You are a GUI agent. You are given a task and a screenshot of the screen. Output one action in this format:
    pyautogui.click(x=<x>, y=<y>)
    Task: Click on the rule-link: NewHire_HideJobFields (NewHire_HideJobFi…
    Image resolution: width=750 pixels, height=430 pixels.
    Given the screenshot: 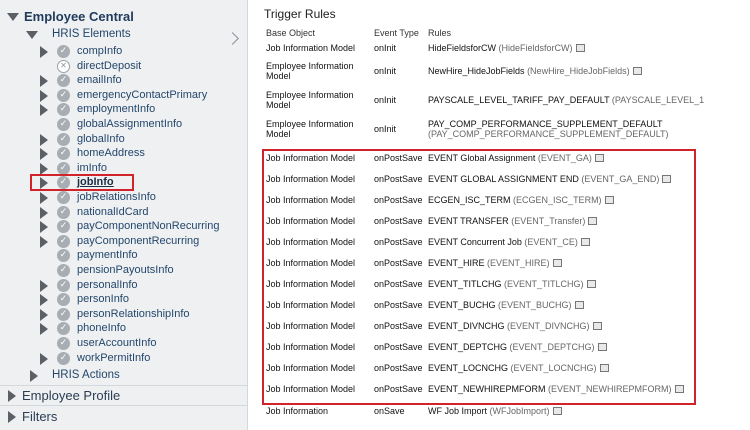 What is the action you would take?
    pyautogui.click(x=535, y=71)
    